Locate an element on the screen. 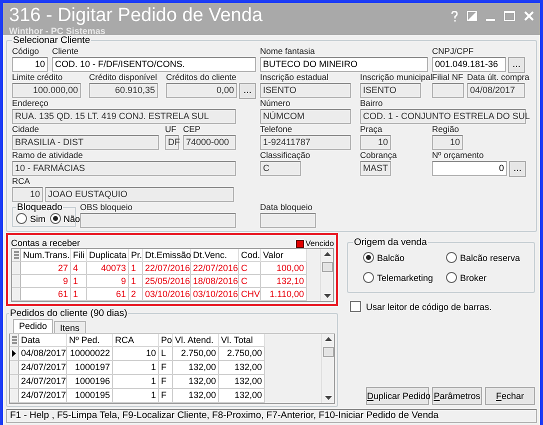 The height and width of the screenshot is (425, 543). column-header: Nº Ped. is located at coordinates (90, 340).